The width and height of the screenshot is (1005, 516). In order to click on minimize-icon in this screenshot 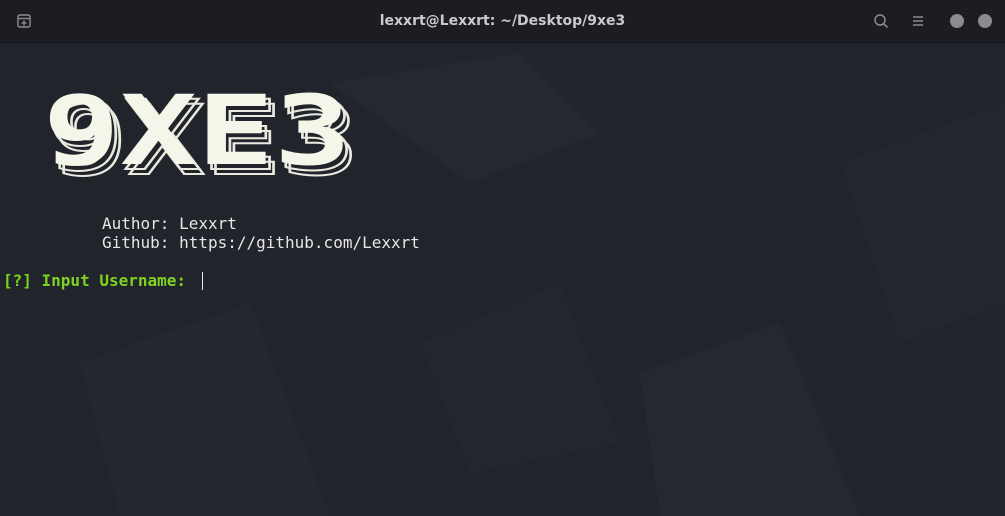, I will do `click(957, 21)`.